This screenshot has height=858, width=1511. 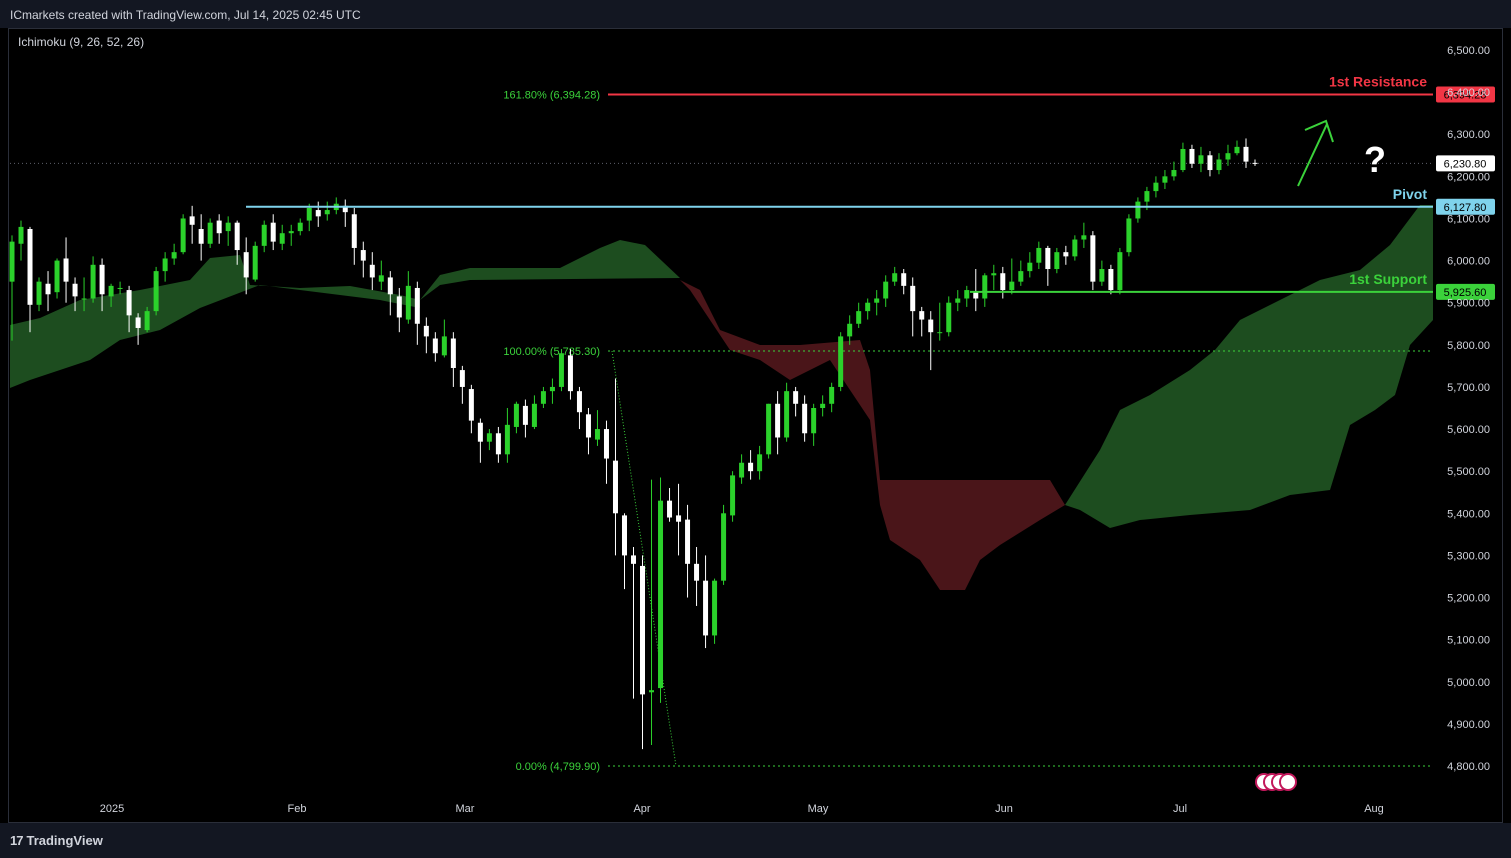 What do you see at coordinates (1468, 472) in the screenshot?
I see `y-tick-label: 5,500.00` at bounding box center [1468, 472].